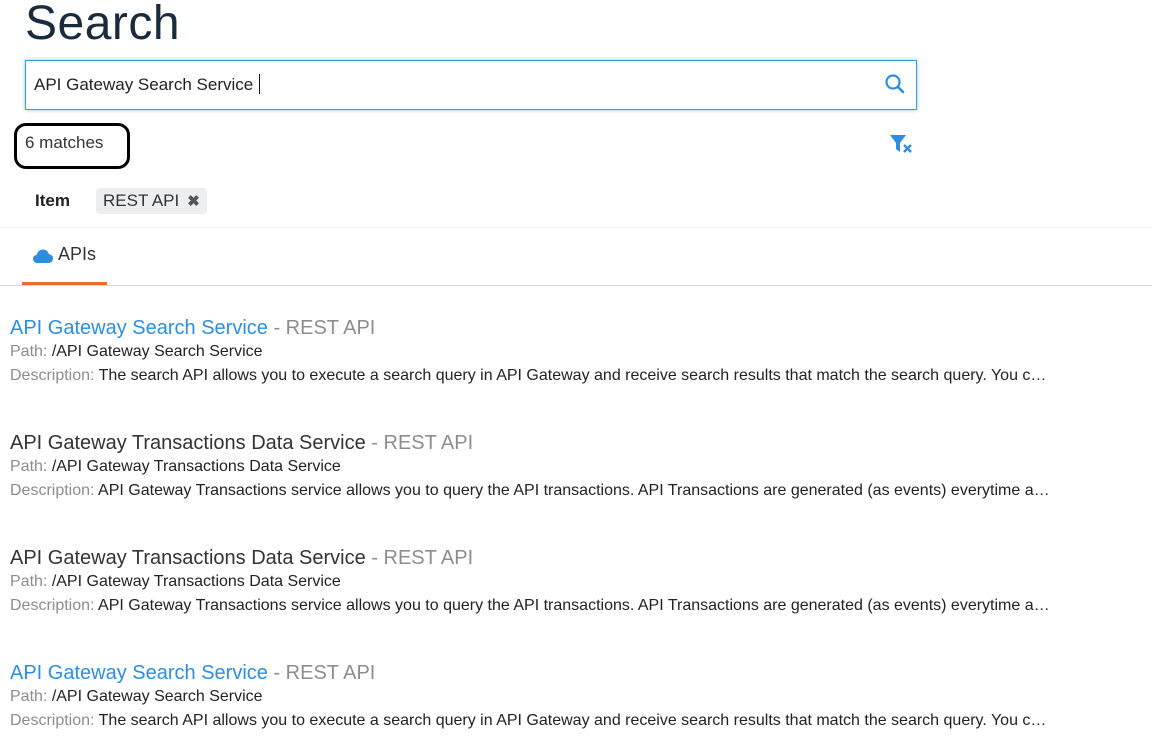 This screenshot has height=756, width=1152. Describe the element at coordinates (52, 200) in the screenshot. I see `facet-label-item: Item` at that location.